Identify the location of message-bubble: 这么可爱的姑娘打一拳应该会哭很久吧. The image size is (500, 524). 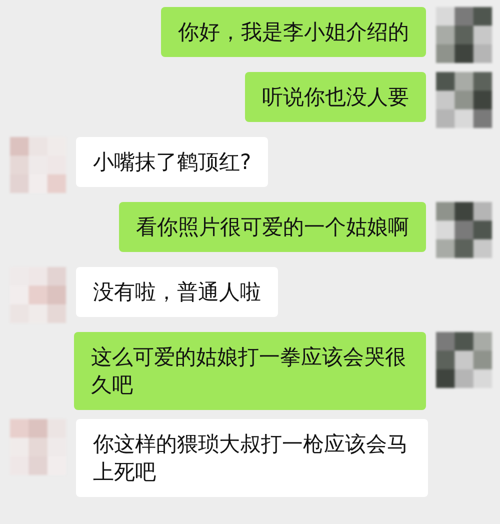
(250, 371).